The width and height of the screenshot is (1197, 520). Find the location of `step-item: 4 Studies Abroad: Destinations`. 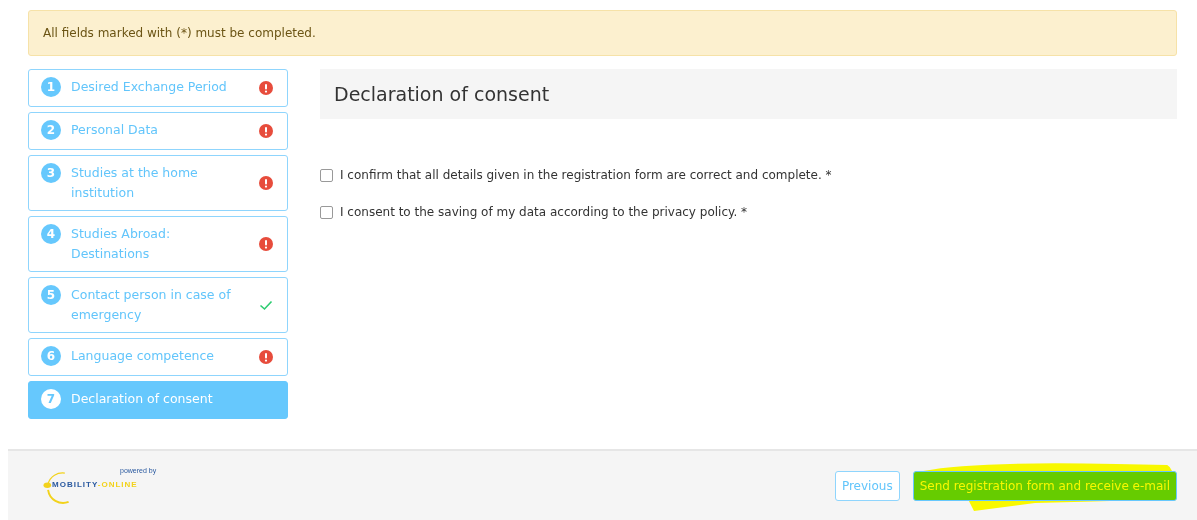

step-item: 4 Studies Abroad: Destinations is located at coordinates (158, 244).